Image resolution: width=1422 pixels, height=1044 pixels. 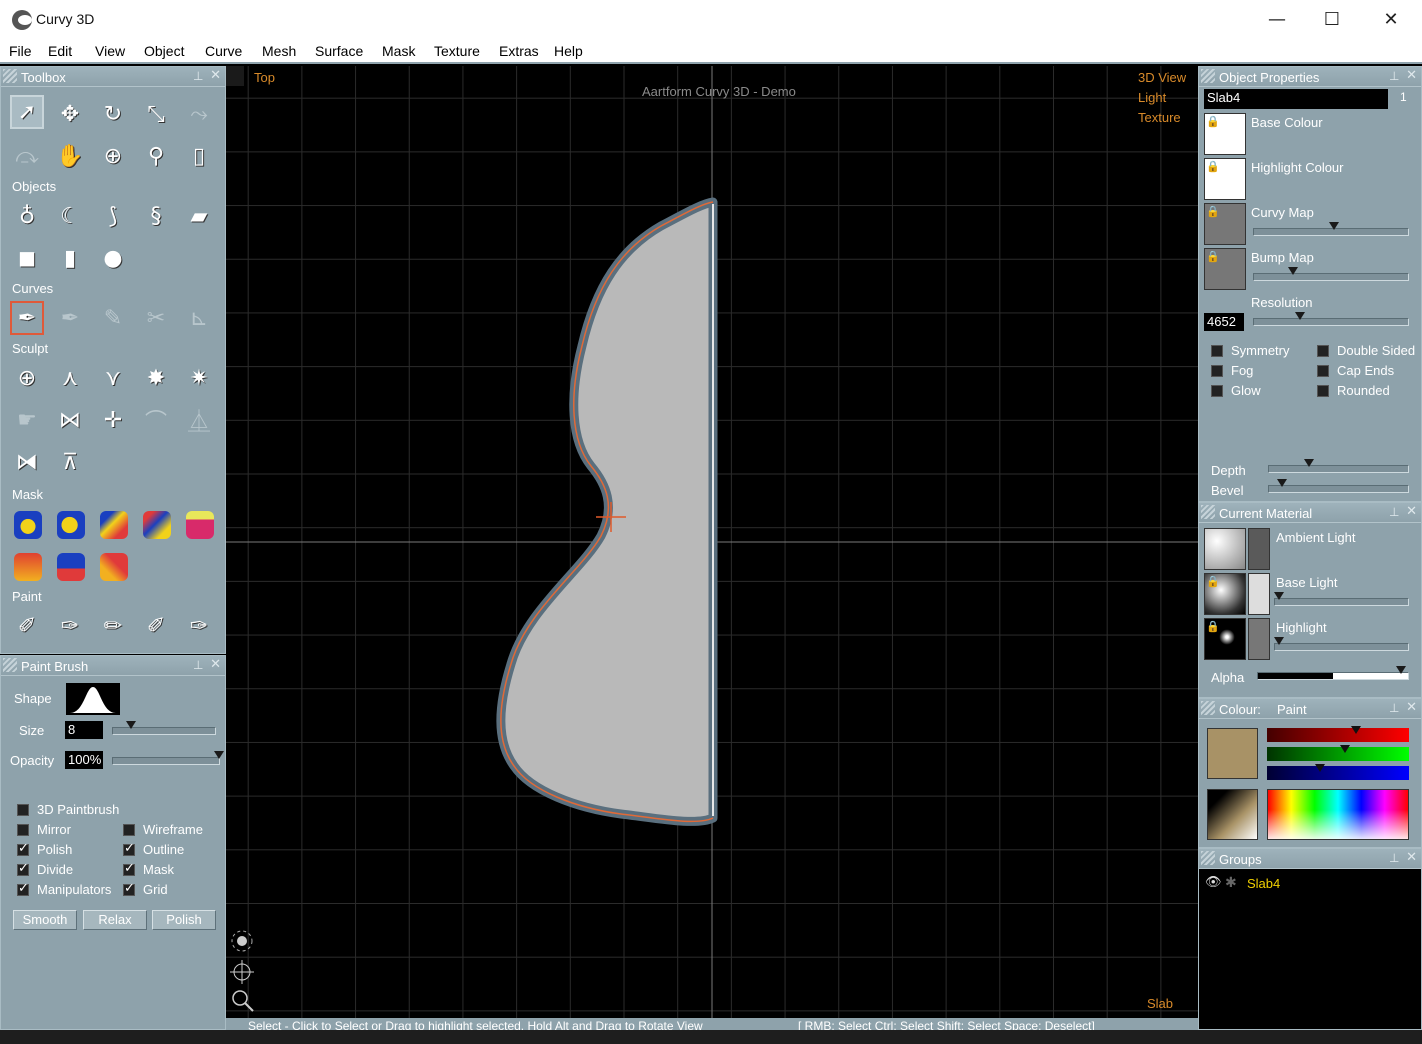 What do you see at coordinates (1259, 639) in the screenshot?
I see `highlight-colour` at bounding box center [1259, 639].